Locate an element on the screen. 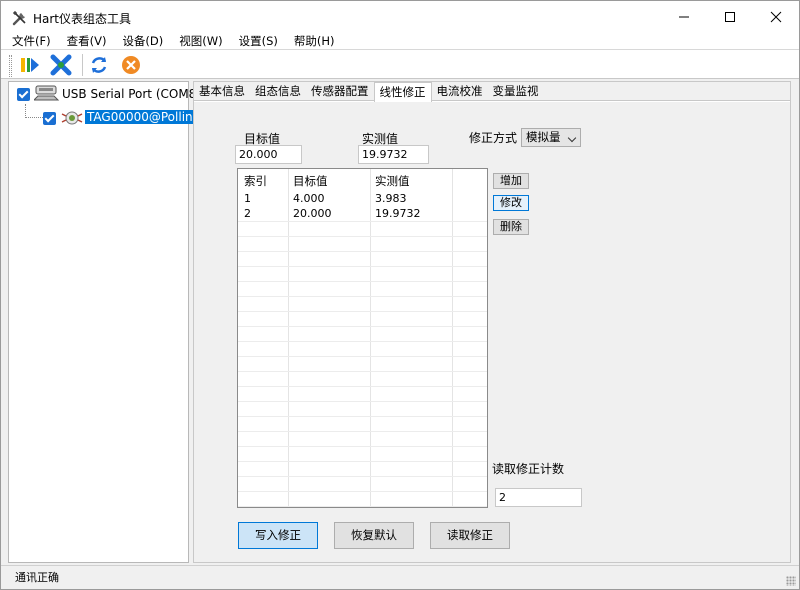  status-bar: 通讯正确 is located at coordinates (400, 577).